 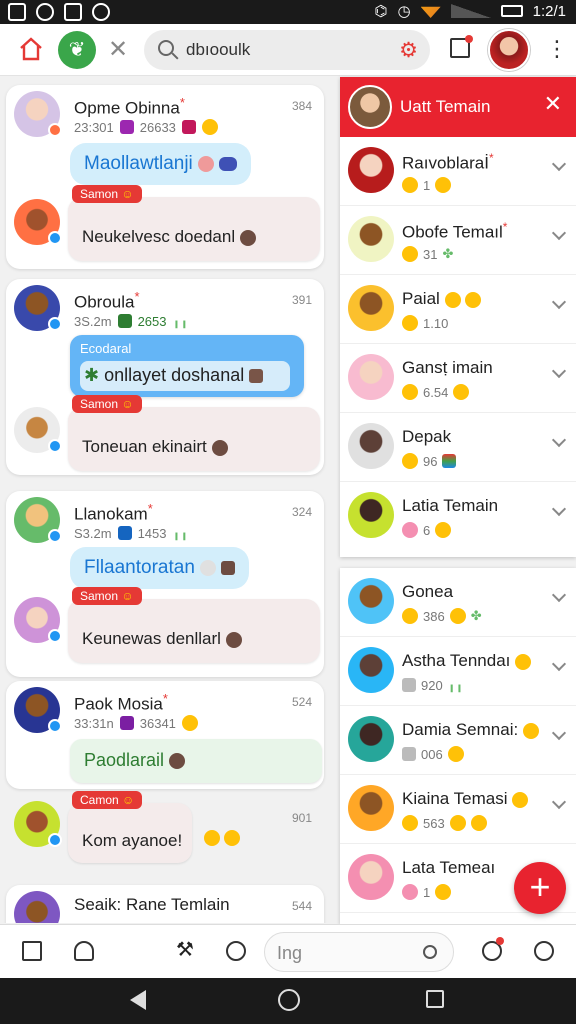 What do you see at coordinates (435, 999) in the screenshot?
I see `recents-icon` at bounding box center [435, 999].